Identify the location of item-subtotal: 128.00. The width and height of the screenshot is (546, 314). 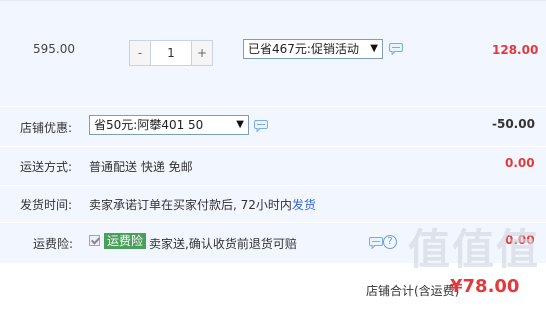
(515, 50).